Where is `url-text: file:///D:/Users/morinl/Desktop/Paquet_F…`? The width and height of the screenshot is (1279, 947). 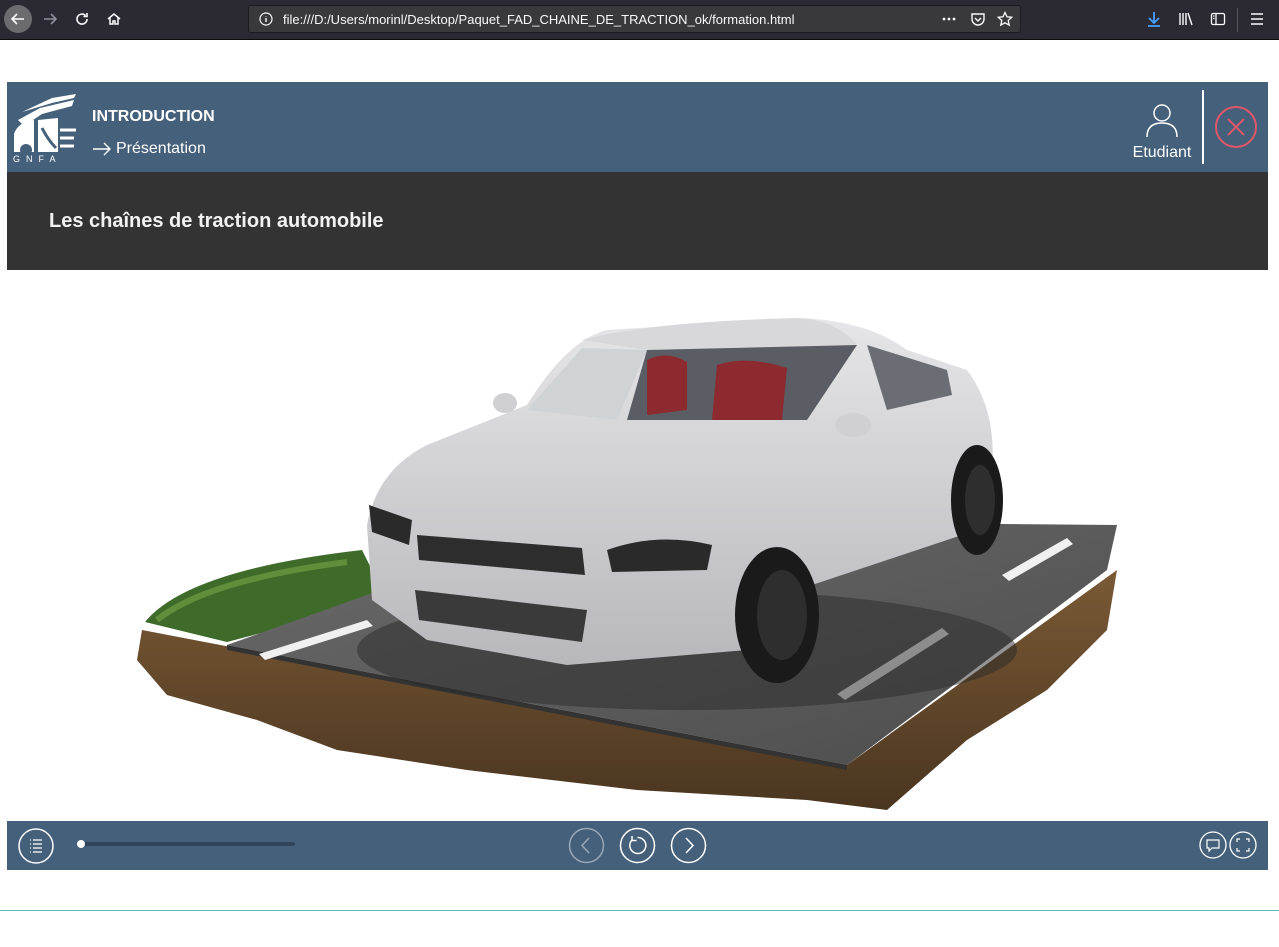 url-text: file:///D:/Users/morinl/Desktop/Paquet_F… is located at coordinates (539, 19).